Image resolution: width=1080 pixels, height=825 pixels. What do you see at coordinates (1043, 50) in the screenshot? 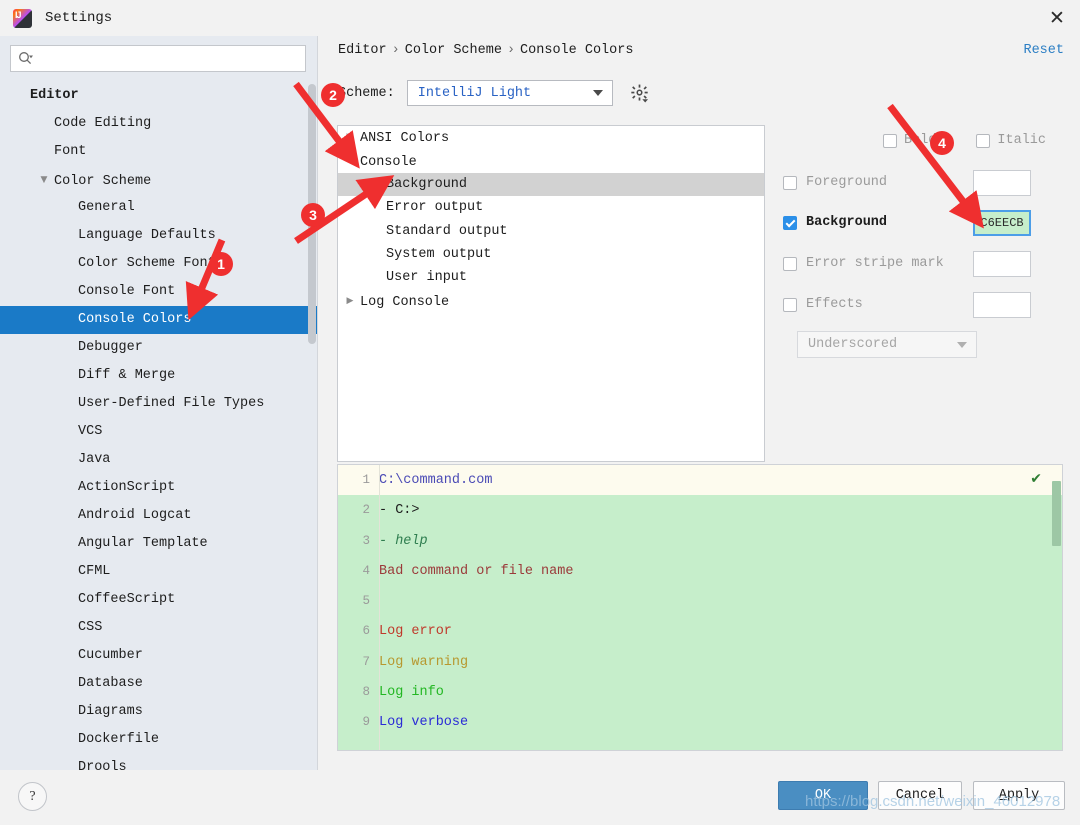
I see `reset-link: Reset` at bounding box center [1043, 50].